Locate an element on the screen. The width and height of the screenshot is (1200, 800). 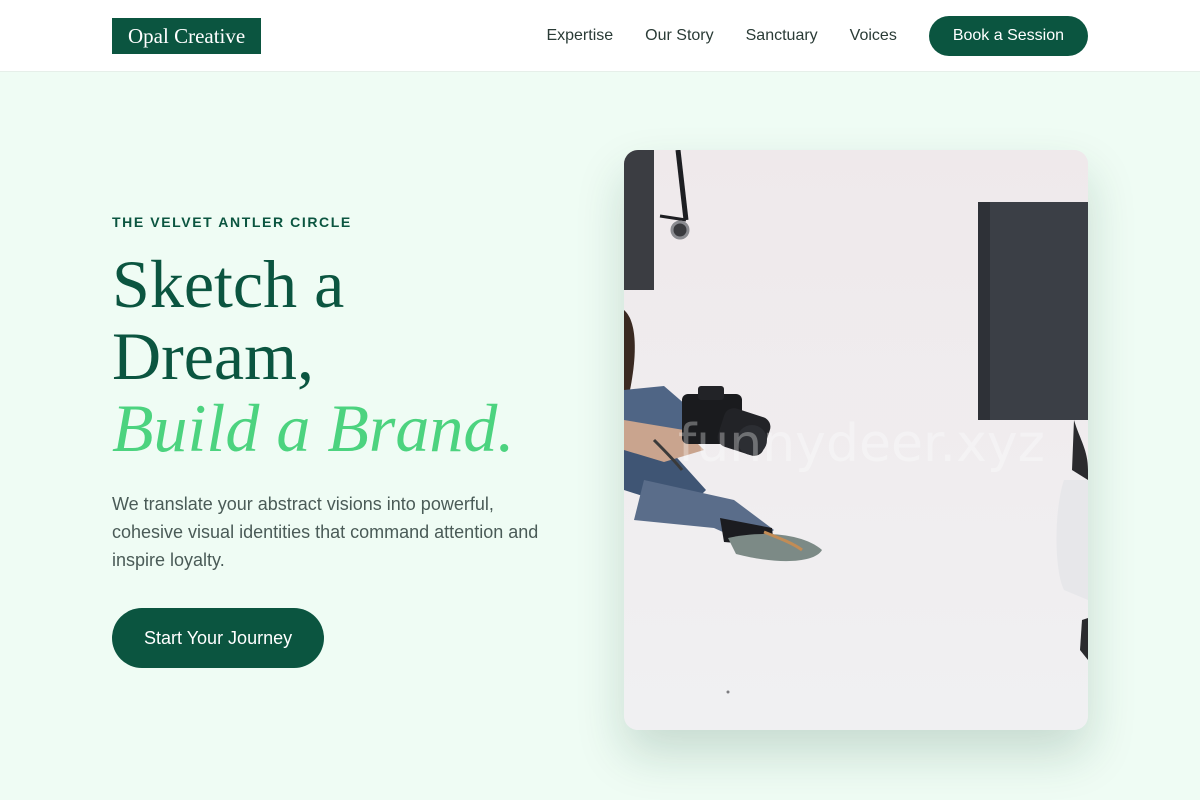
nav-link-expertise: Expertise is located at coordinates (579, 36).